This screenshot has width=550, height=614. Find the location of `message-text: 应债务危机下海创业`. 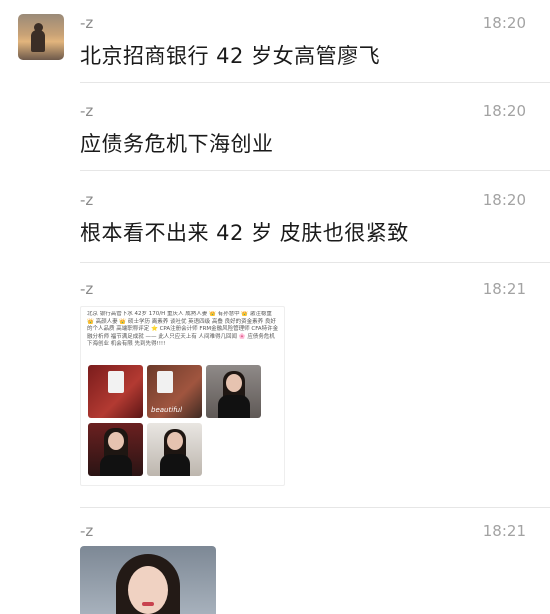

message-text: 应债务危机下海创业 is located at coordinates (177, 144).